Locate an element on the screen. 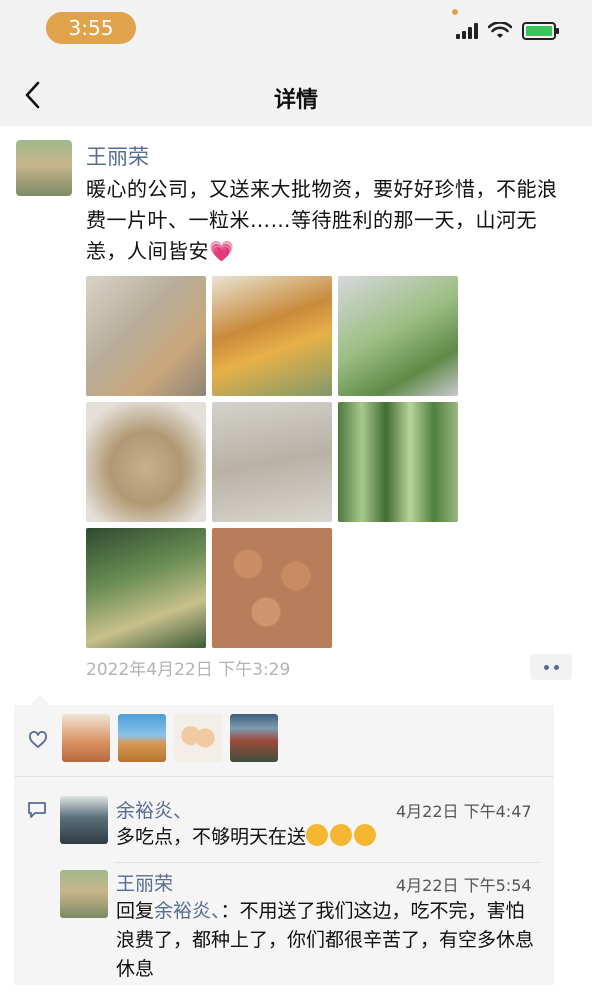 The image size is (592, 996). more-actions-button is located at coordinates (551, 667).